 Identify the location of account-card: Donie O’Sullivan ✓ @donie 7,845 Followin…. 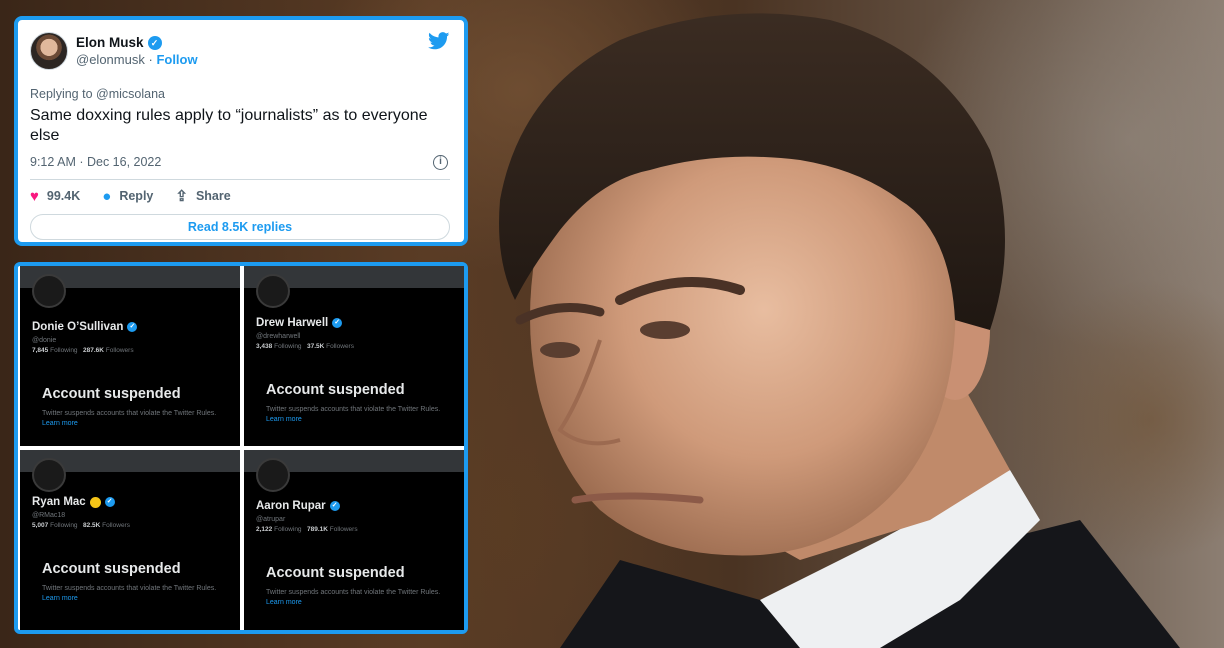
(130, 356).